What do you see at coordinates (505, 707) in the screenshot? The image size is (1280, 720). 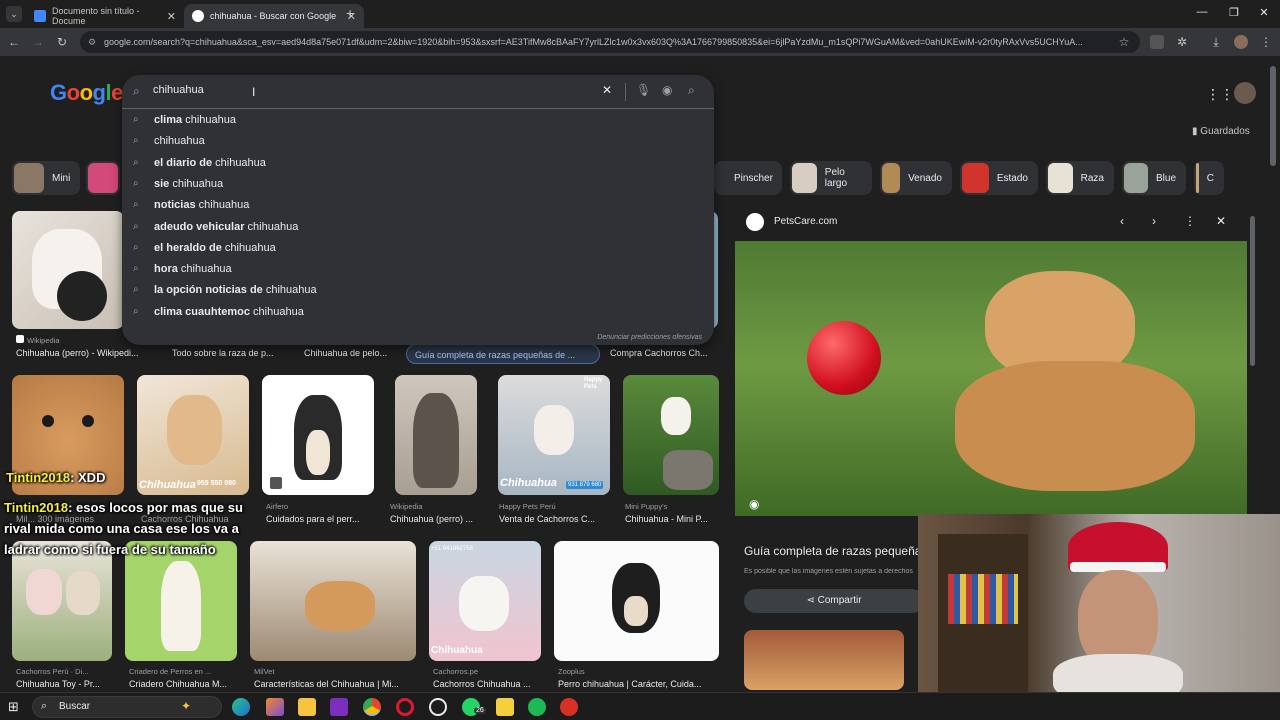 I see `notes-icon` at bounding box center [505, 707].